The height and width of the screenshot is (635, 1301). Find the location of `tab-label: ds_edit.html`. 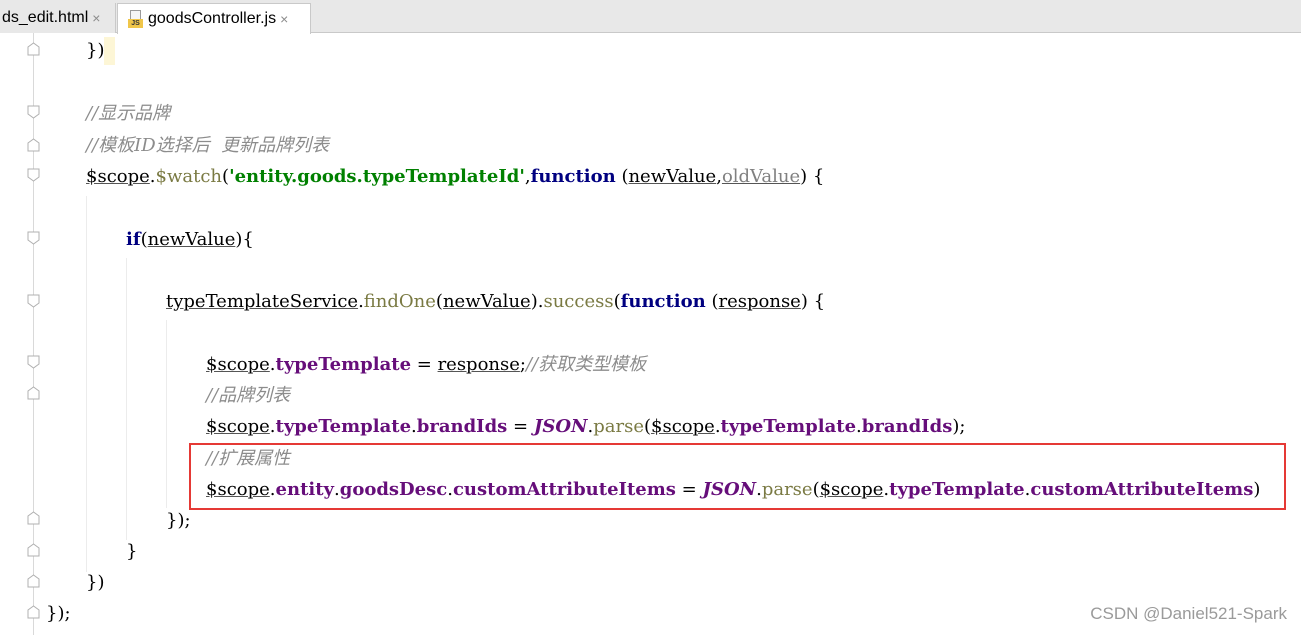

tab-label: ds_edit.html is located at coordinates (45, 17).